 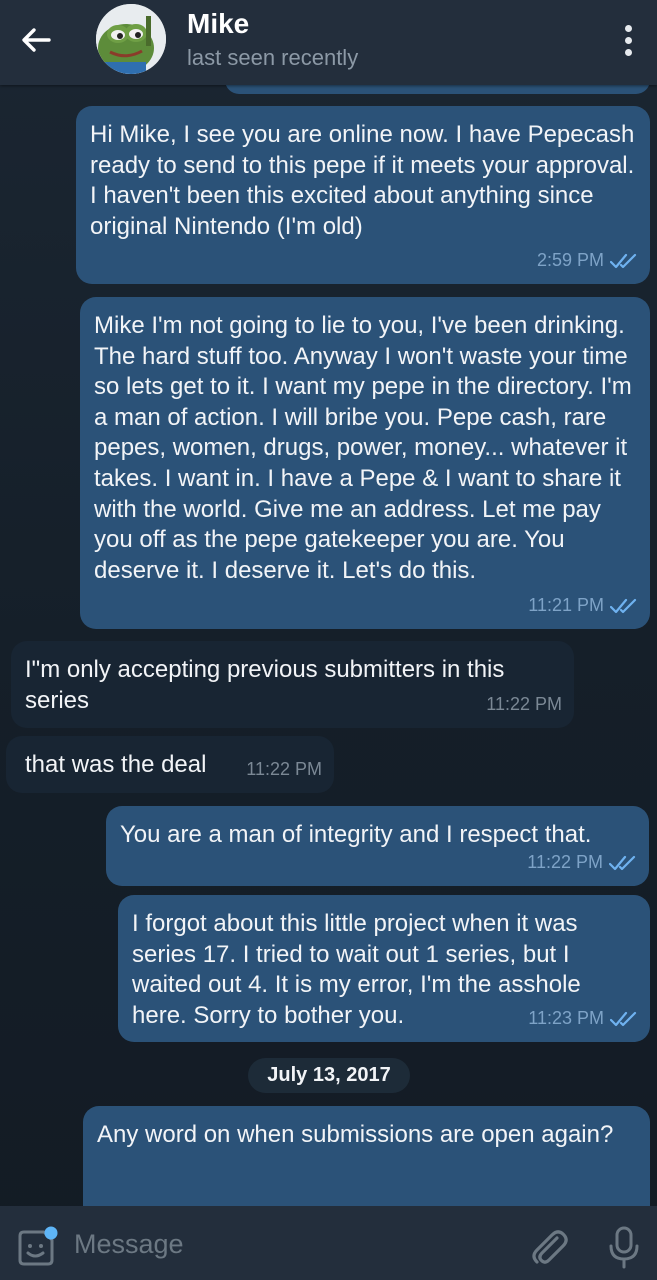 I want to click on message-composer, so click(x=328, y=1243).